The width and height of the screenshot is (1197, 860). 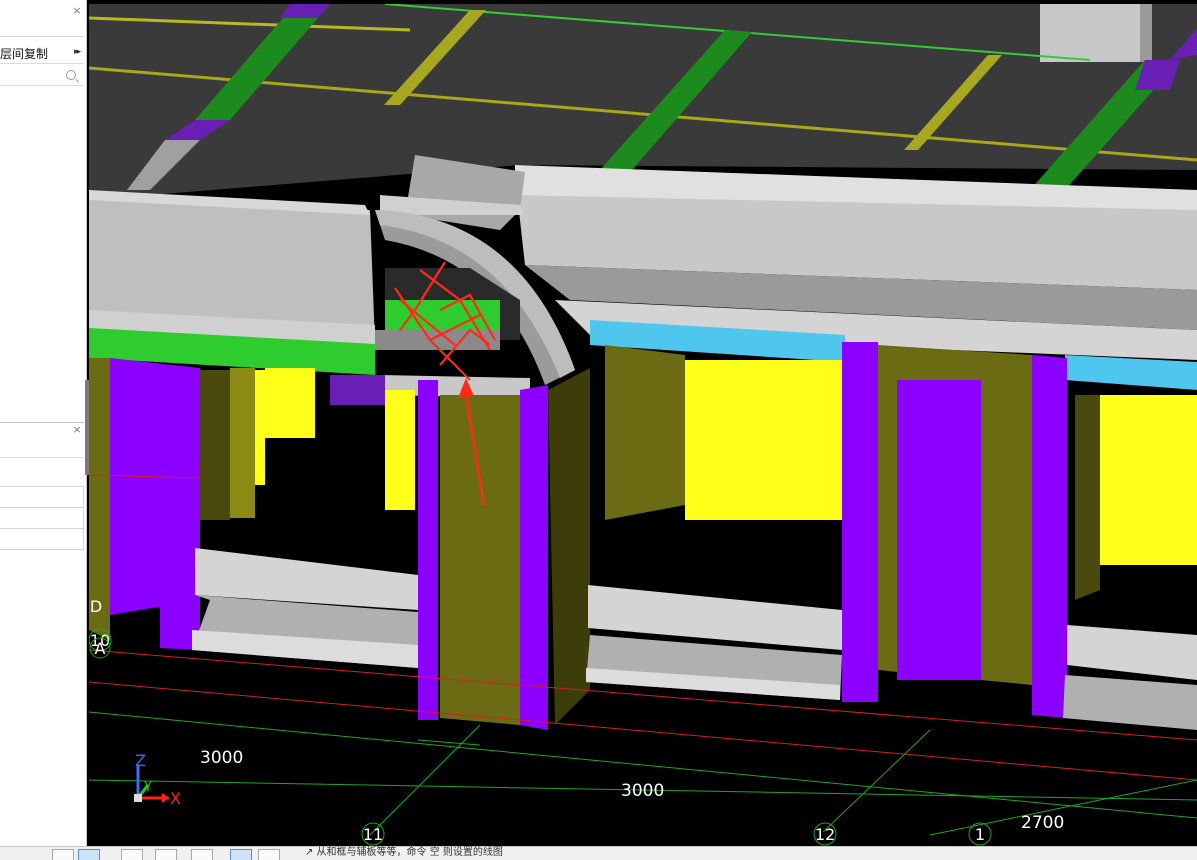 What do you see at coordinates (96, 606) in the screenshot?
I see `axis-bubble-label: D` at bounding box center [96, 606].